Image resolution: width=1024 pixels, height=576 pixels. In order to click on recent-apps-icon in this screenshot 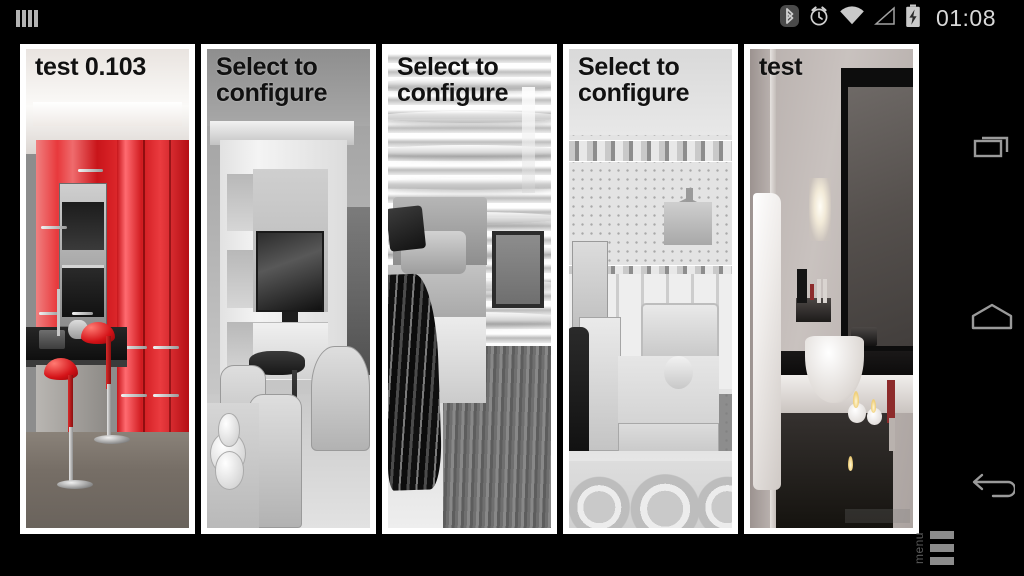, I will do `click(991, 147)`.